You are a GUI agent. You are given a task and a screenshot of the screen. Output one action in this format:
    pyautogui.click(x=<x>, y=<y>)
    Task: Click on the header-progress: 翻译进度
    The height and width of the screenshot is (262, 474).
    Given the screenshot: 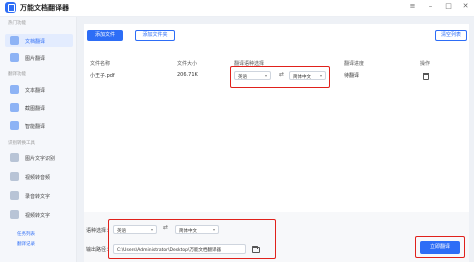 What is the action you would take?
    pyautogui.click(x=354, y=64)
    